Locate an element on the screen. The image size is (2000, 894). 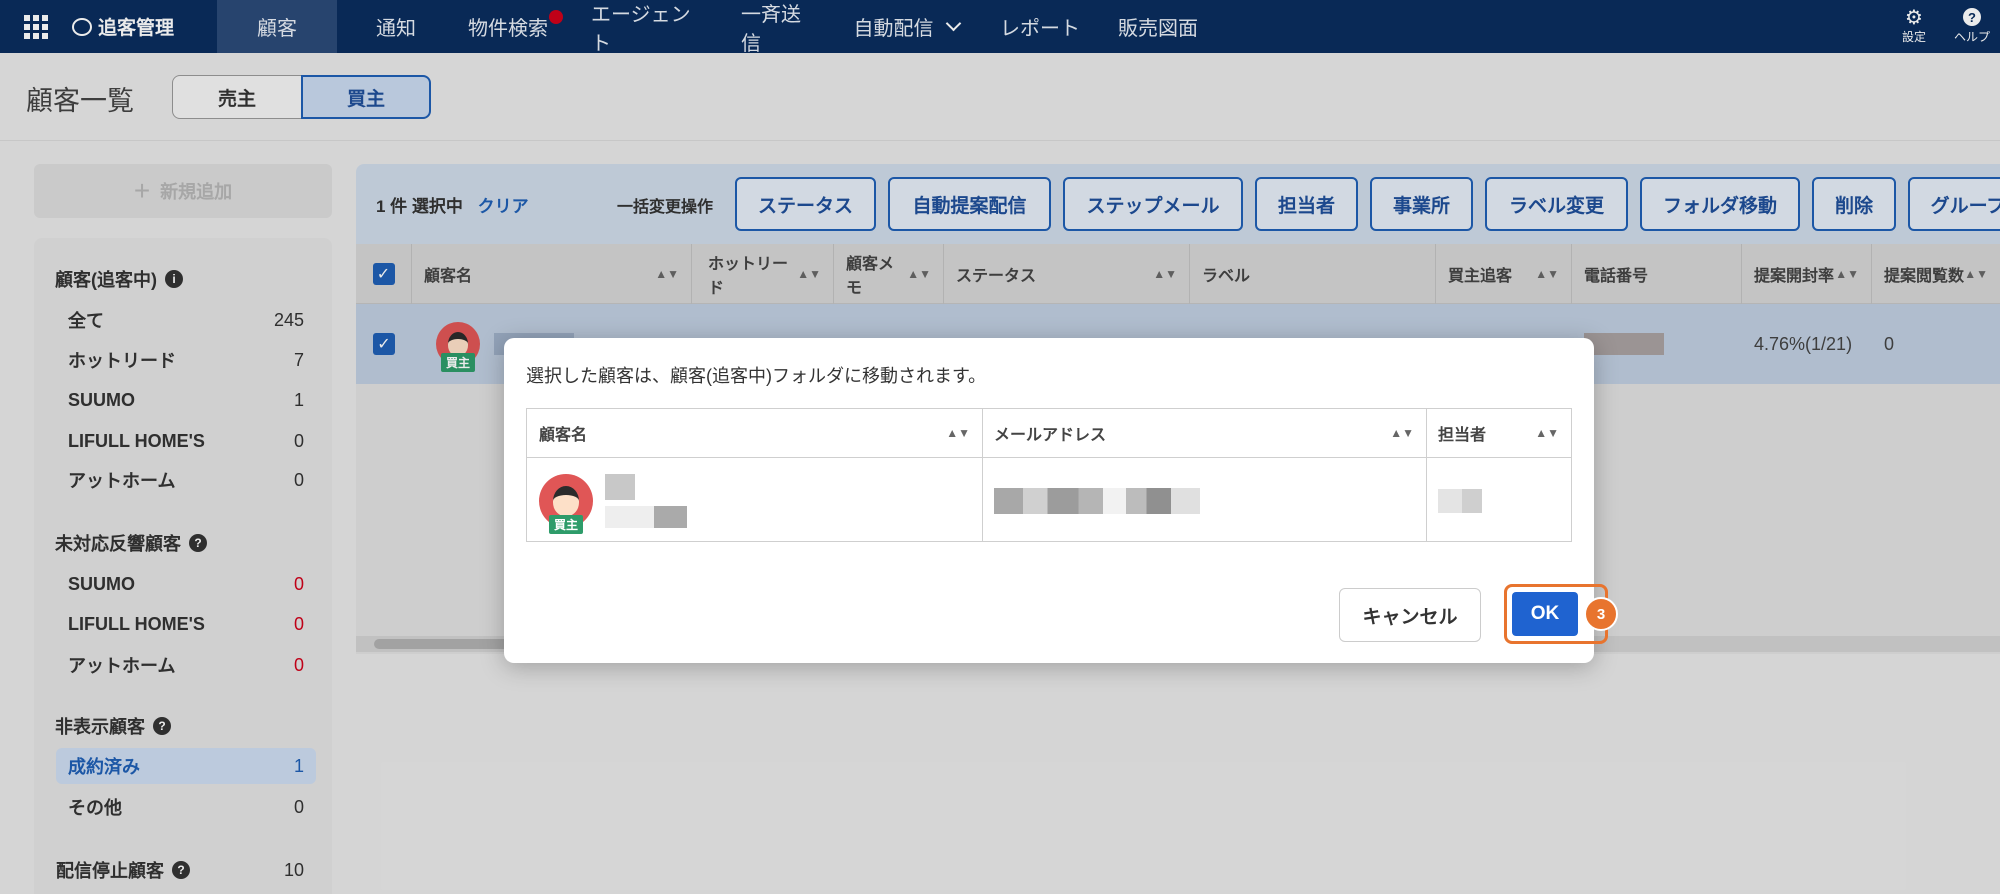
ok-button: OK is located at coordinates (1545, 614).